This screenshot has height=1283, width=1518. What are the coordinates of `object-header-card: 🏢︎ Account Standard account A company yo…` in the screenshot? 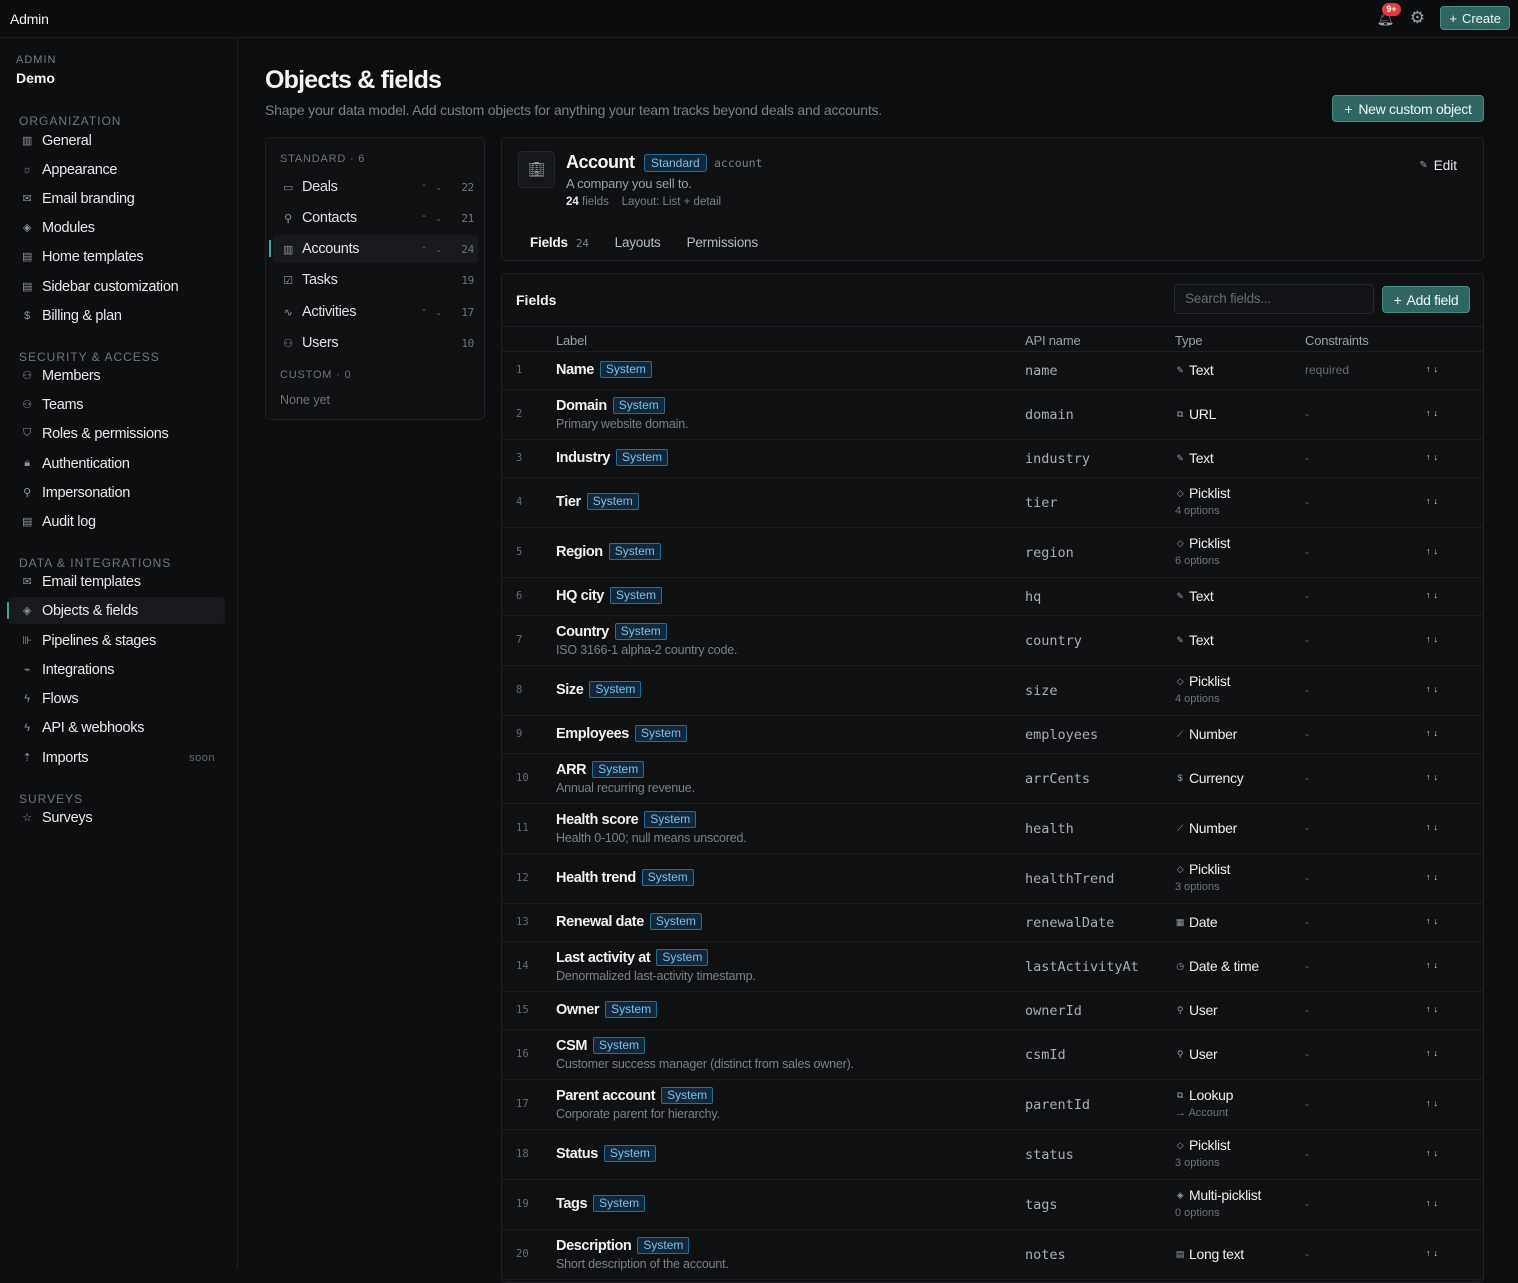 It's located at (992, 199).